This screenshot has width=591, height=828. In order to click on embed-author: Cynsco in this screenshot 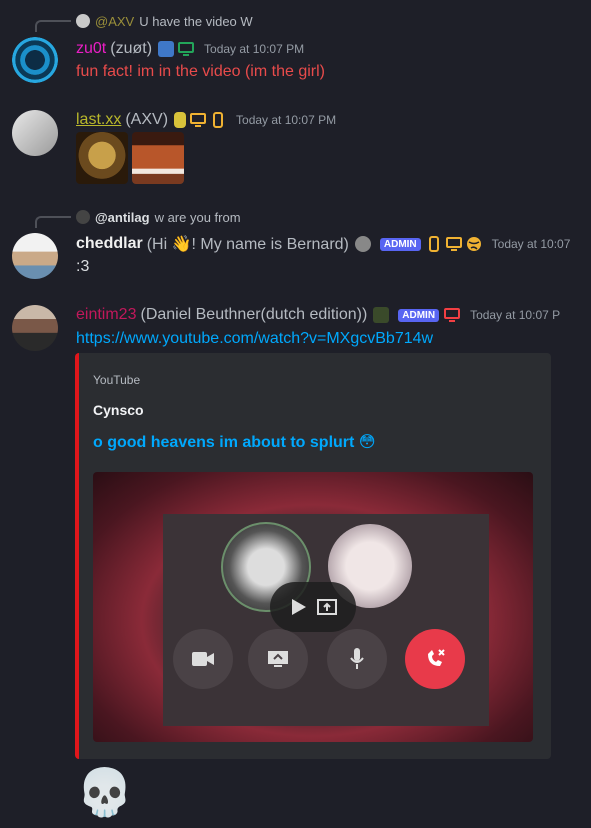, I will do `click(118, 410)`.